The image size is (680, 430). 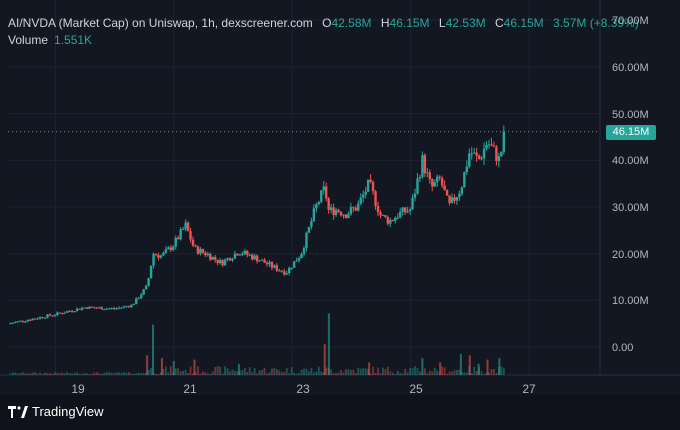 What do you see at coordinates (18, 411) in the screenshot?
I see `tradingview-icon` at bounding box center [18, 411].